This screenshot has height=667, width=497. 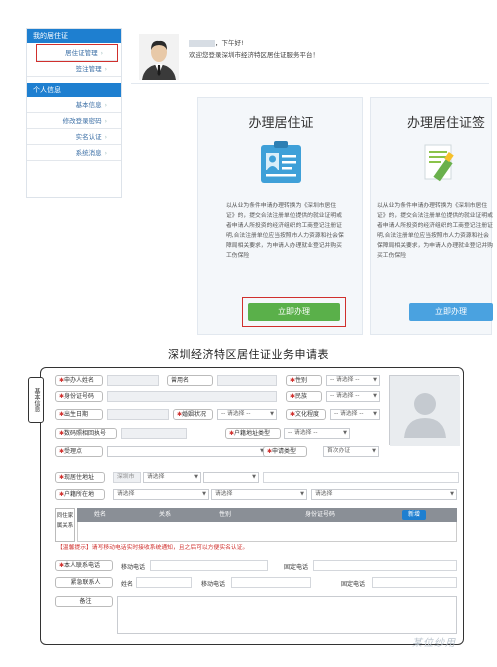 What do you see at coordinates (353, 396) in the screenshot?
I see `ethnicity-select: -- 请选择 -- ▼` at bounding box center [353, 396].